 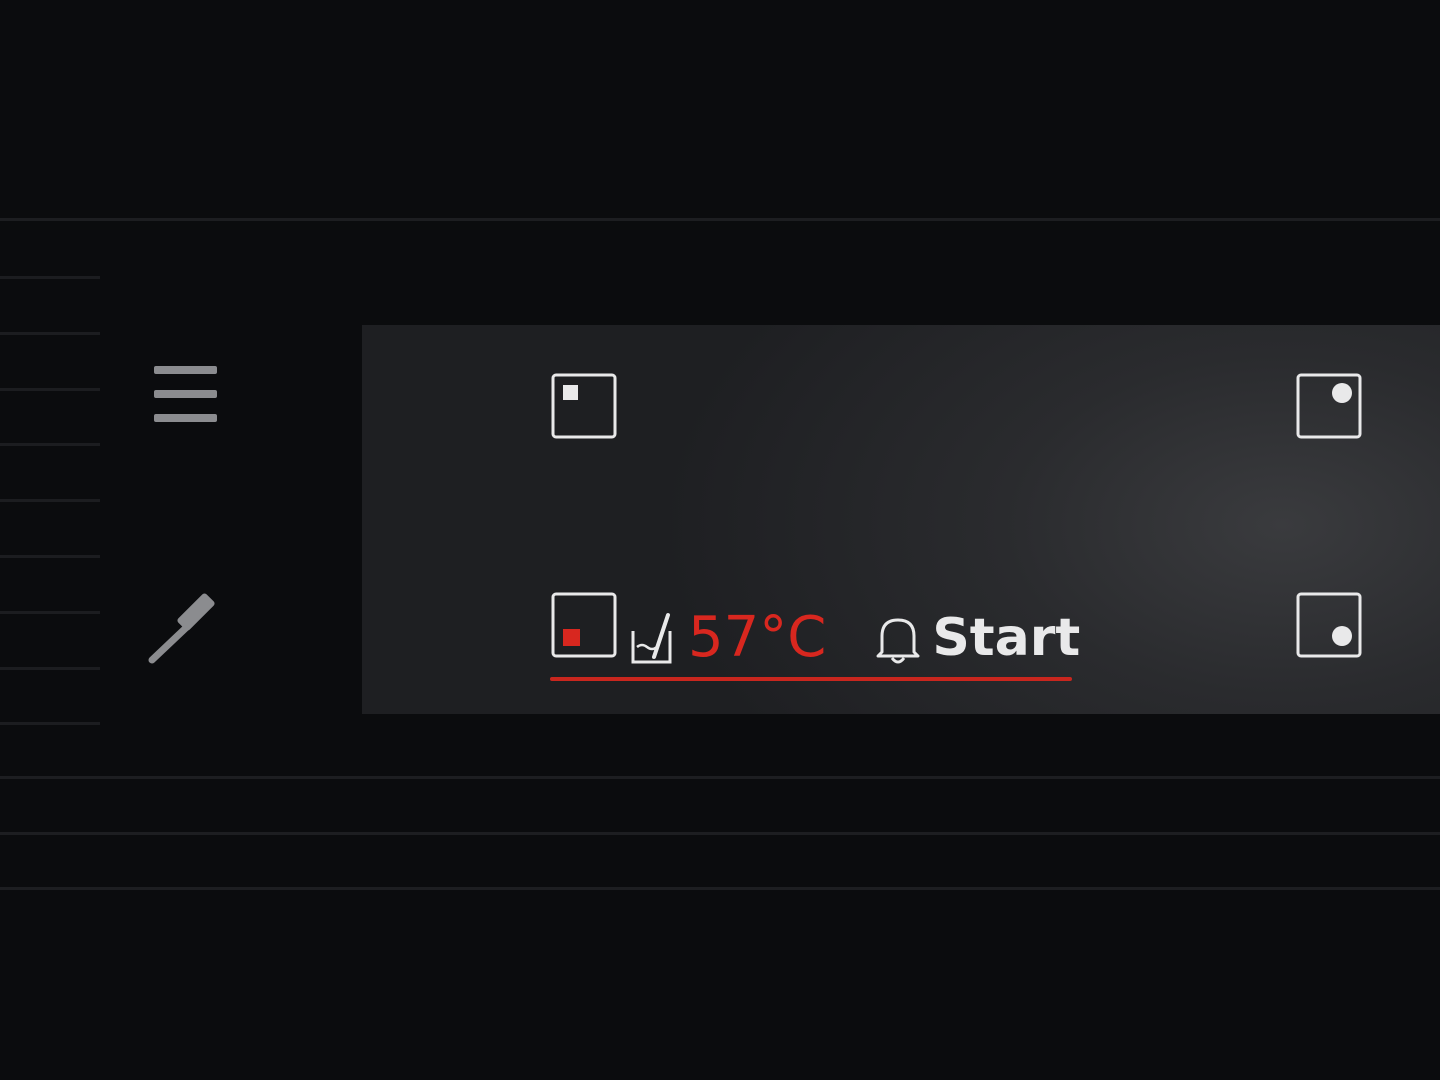 I want to click on top-left-corner-button, so click(x=584, y=406).